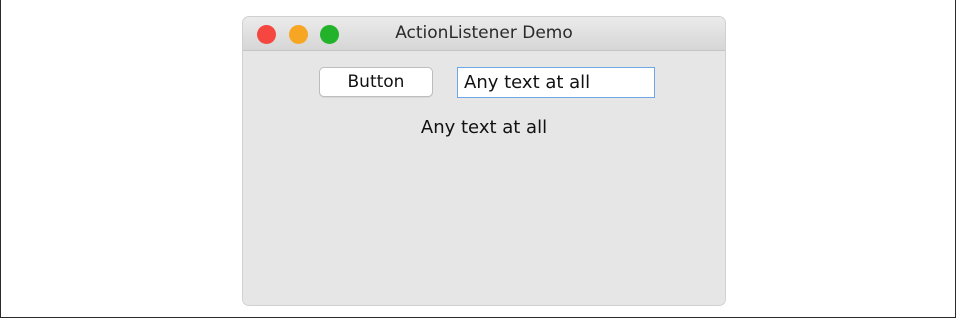 This screenshot has height=319, width=956. Describe the element at coordinates (376, 82) in the screenshot. I see `action-button: Button` at that location.